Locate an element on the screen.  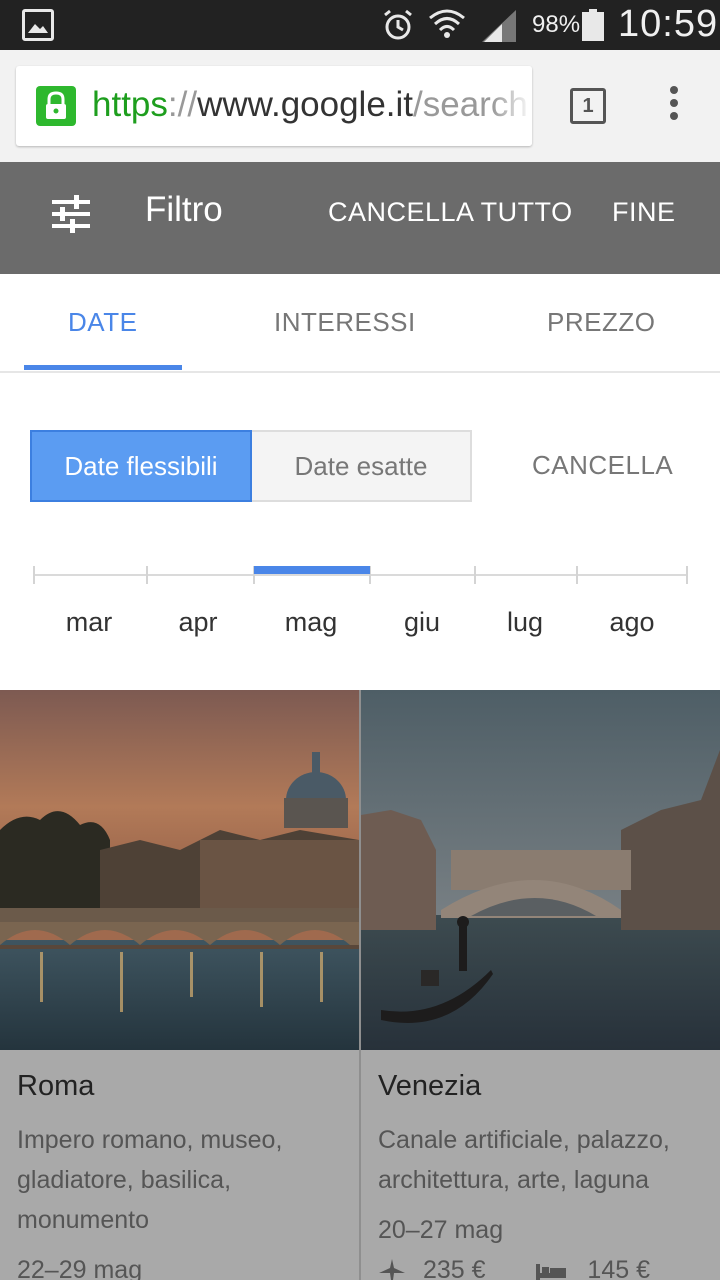
selected-month-range is located at coordinates (312, 570).